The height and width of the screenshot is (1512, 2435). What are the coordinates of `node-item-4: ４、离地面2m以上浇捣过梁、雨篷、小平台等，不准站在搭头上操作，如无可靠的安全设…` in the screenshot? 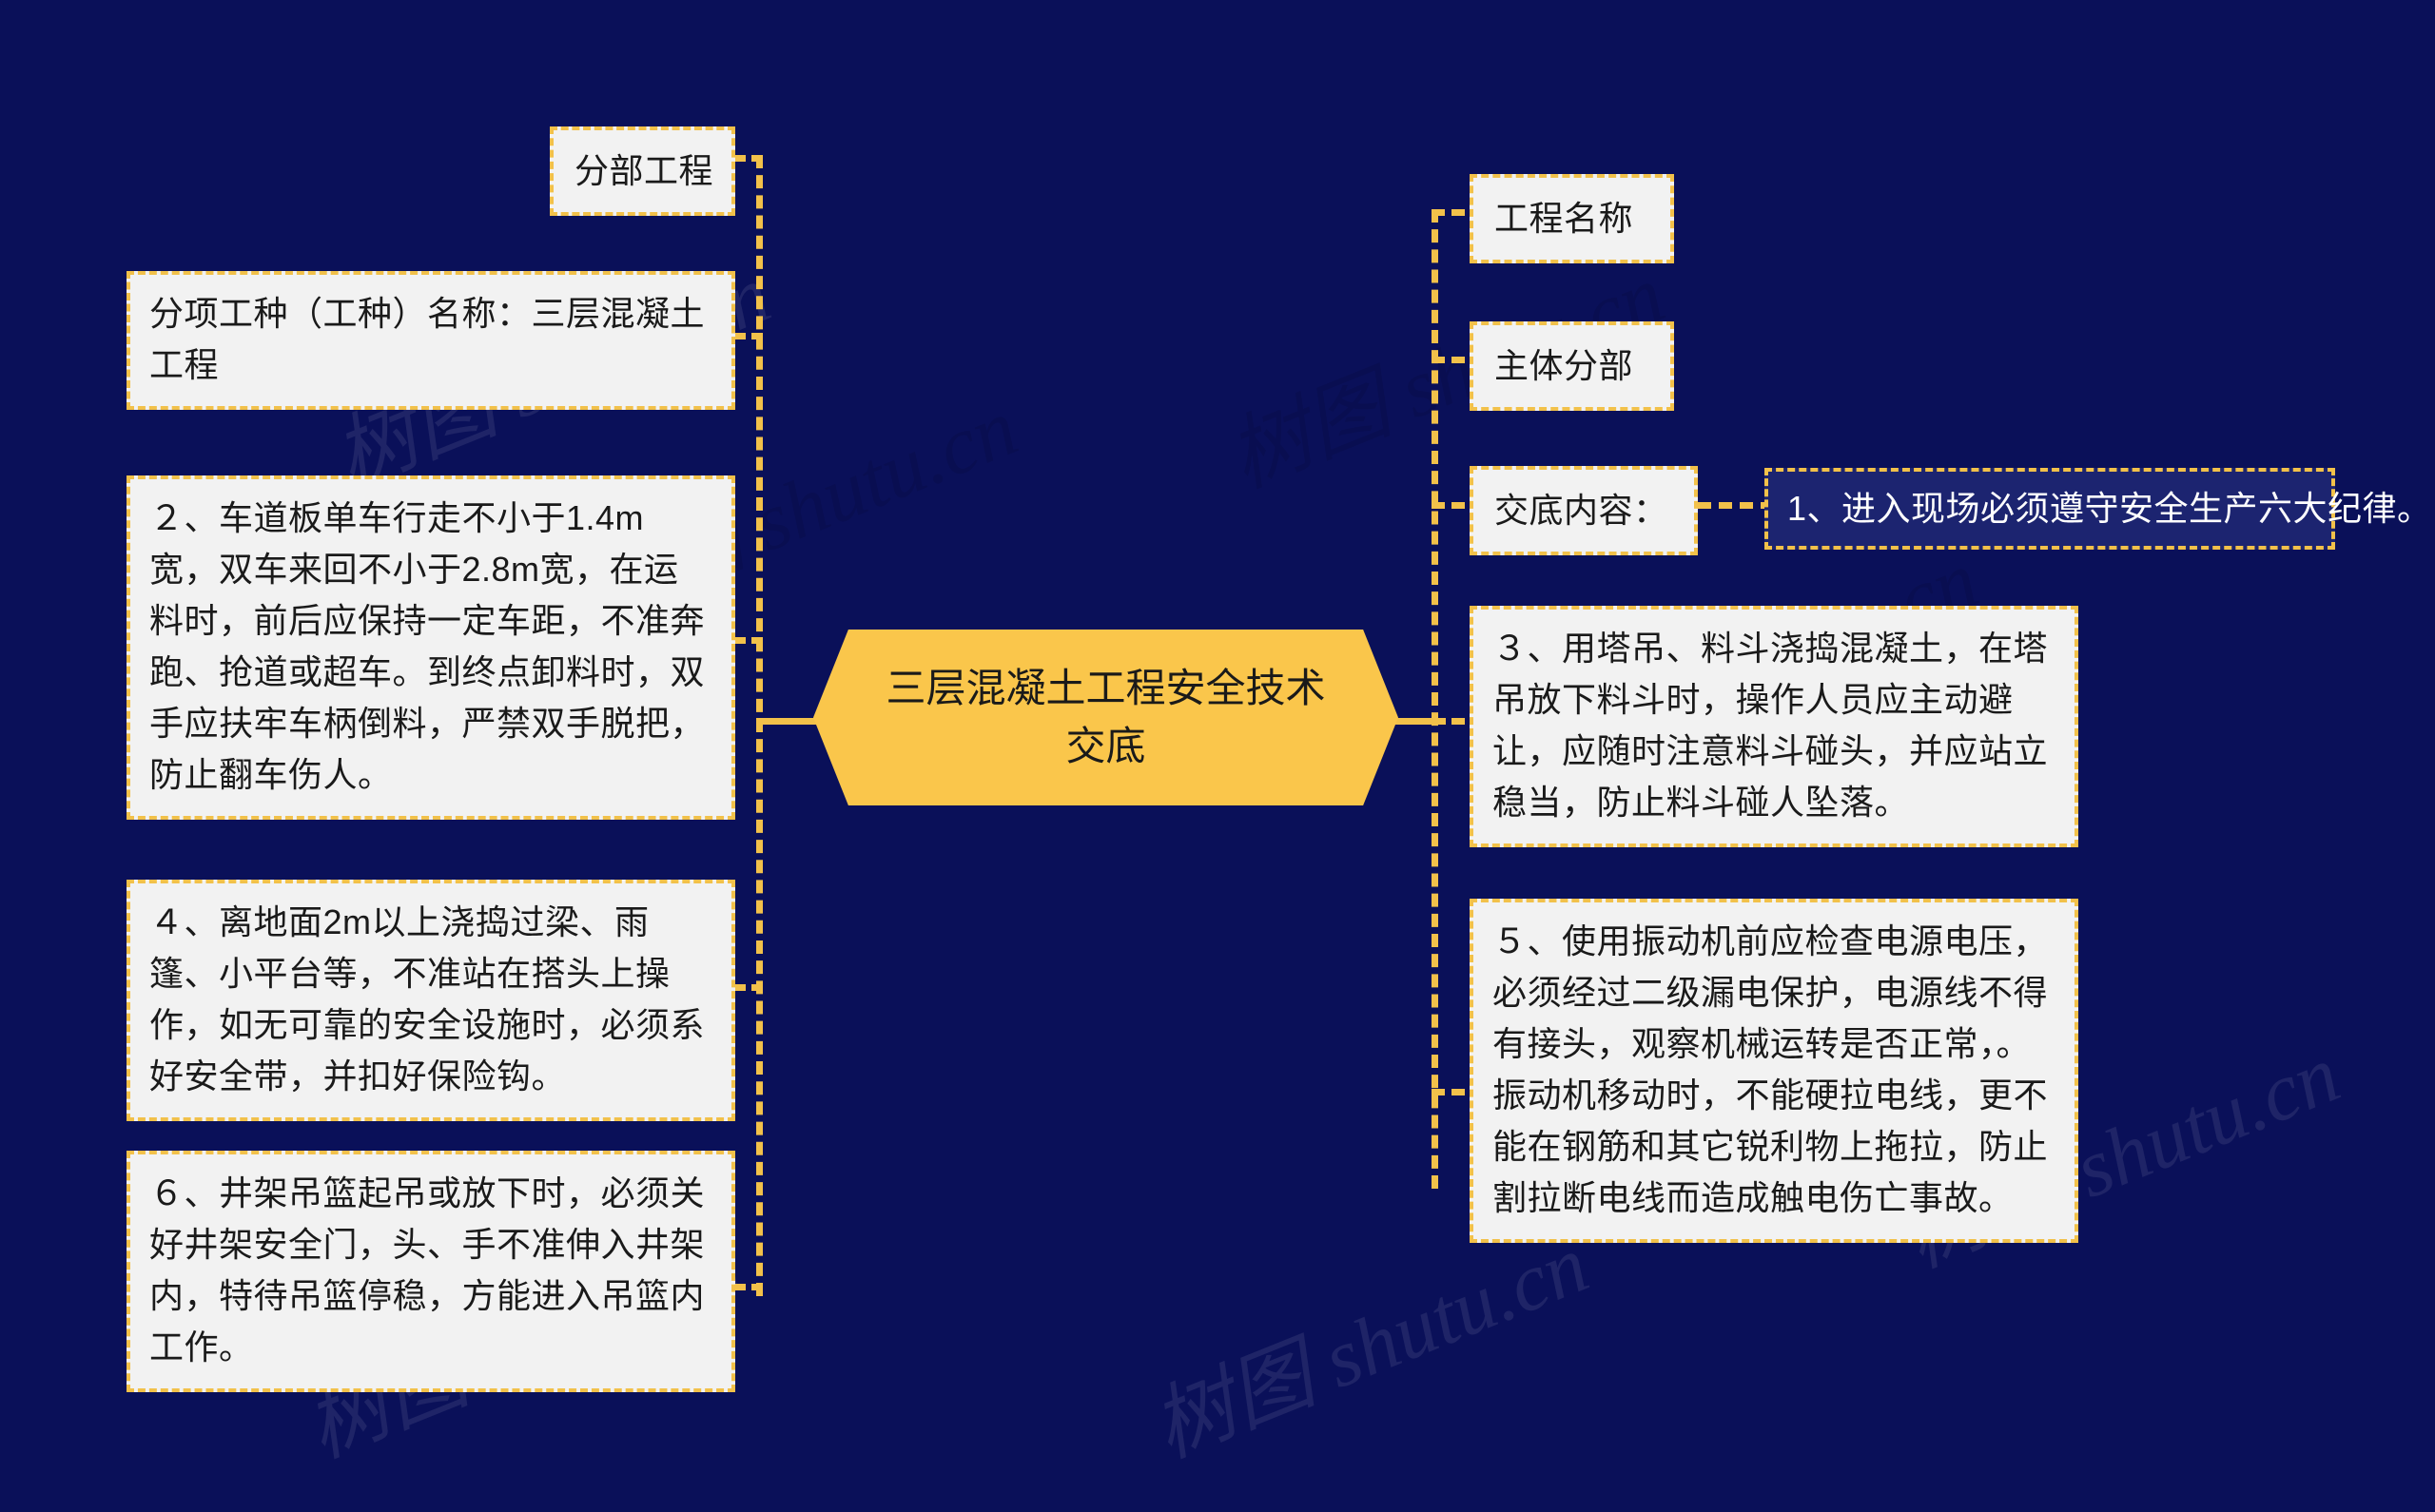 It's located at (431, 1000).